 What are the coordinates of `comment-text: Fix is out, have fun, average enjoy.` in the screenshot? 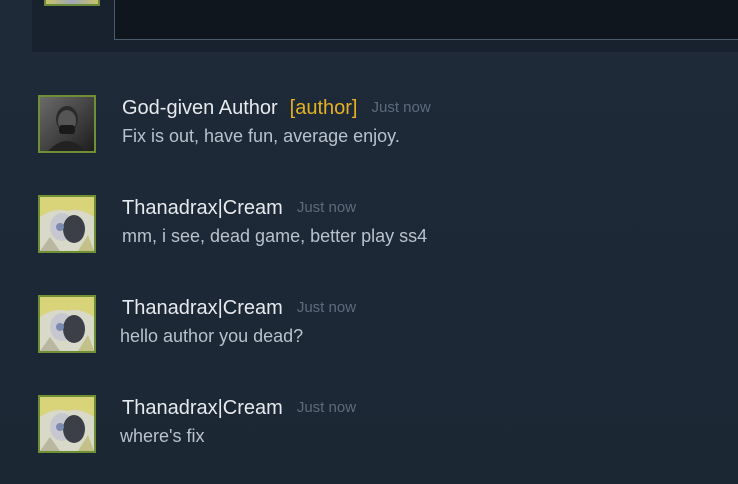 It's located at (261, 136).